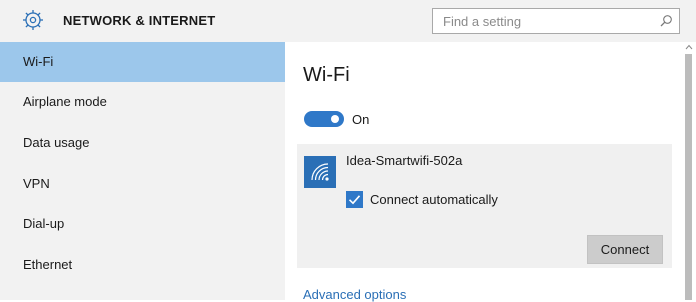 Image resolution: width=696 pixels, height=302 pixels. I want to click on connect-automatically-checkbox, so click(354, 199).